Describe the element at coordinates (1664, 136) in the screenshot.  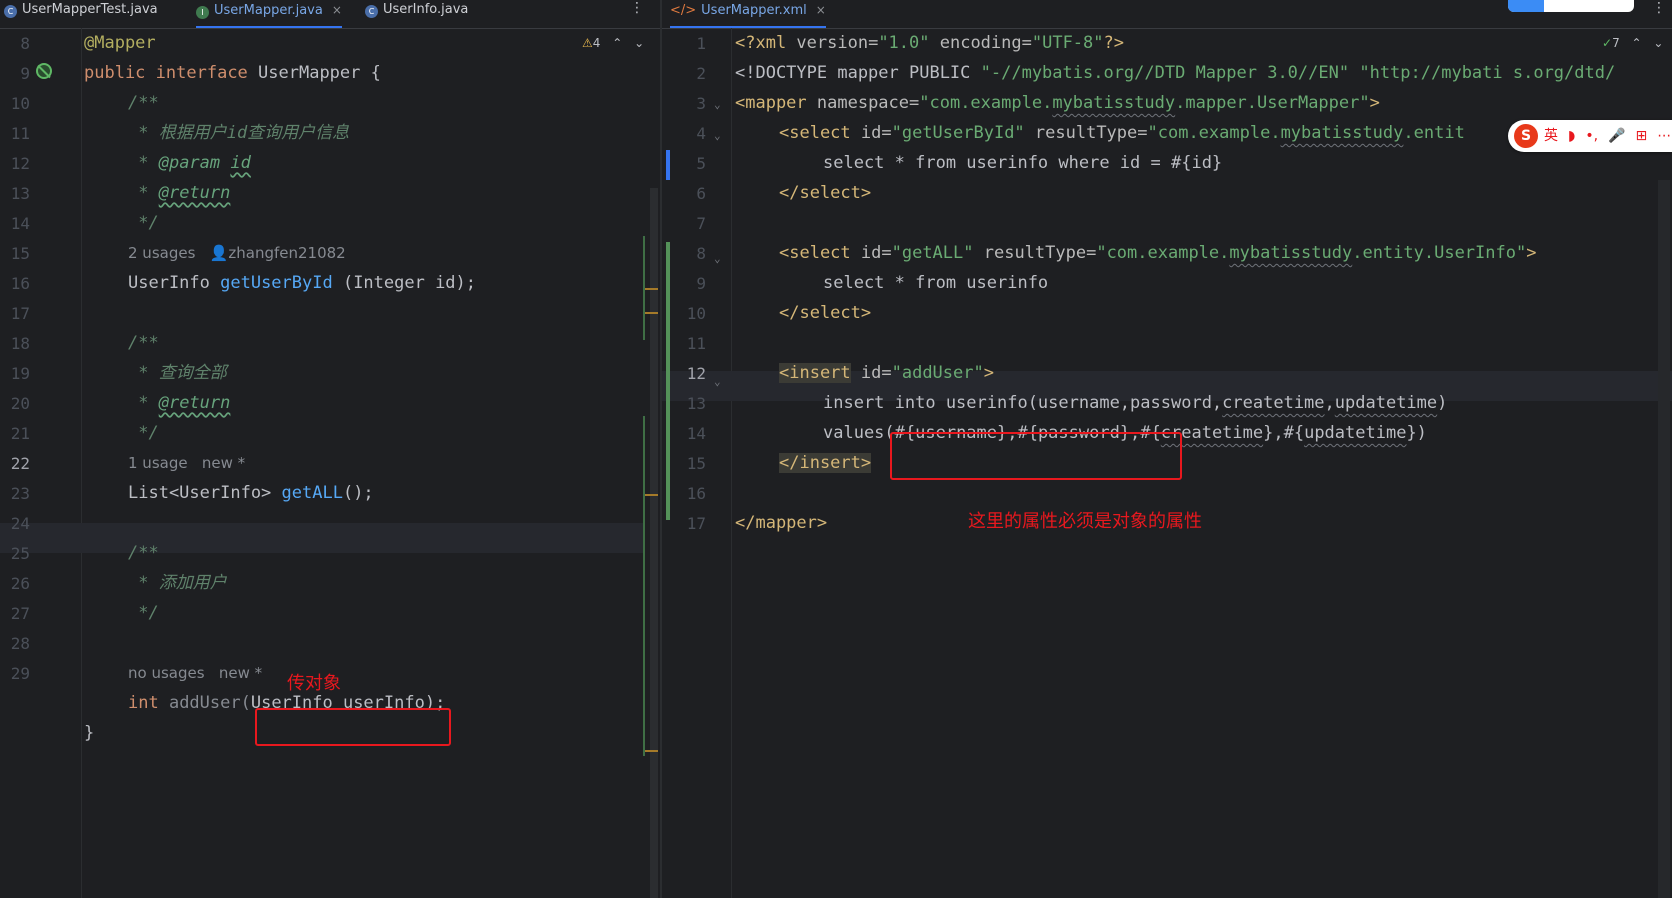
I see `more-icon: ⋯` at that location.